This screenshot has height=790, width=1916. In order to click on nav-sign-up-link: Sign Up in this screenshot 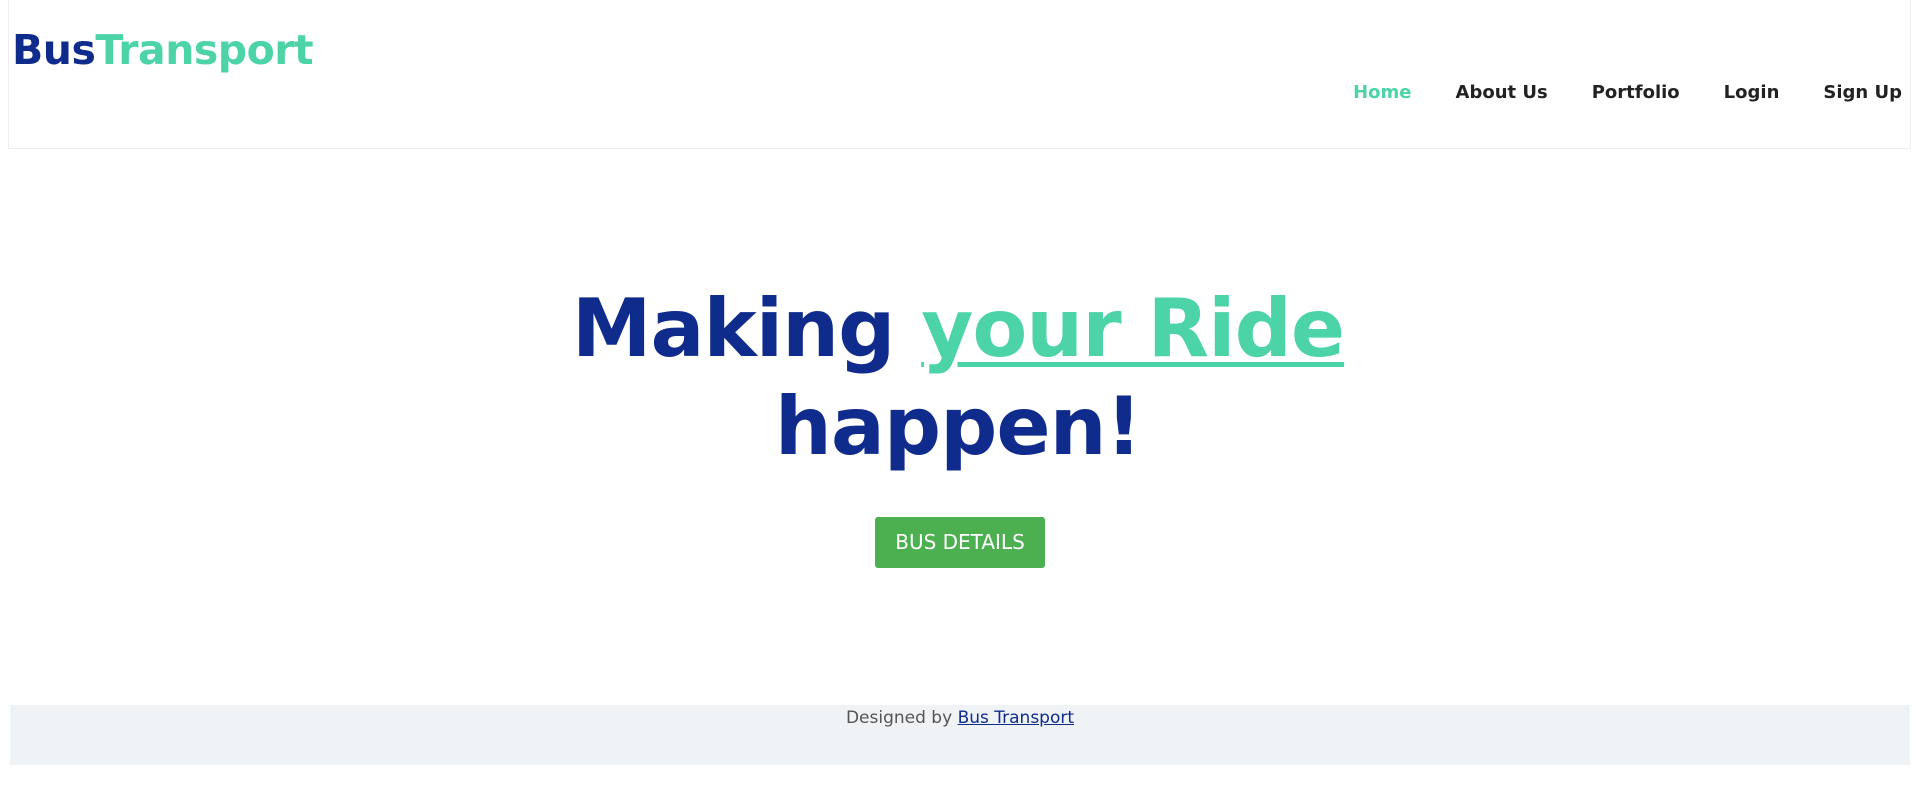, I will do `click(1862, 93)`.